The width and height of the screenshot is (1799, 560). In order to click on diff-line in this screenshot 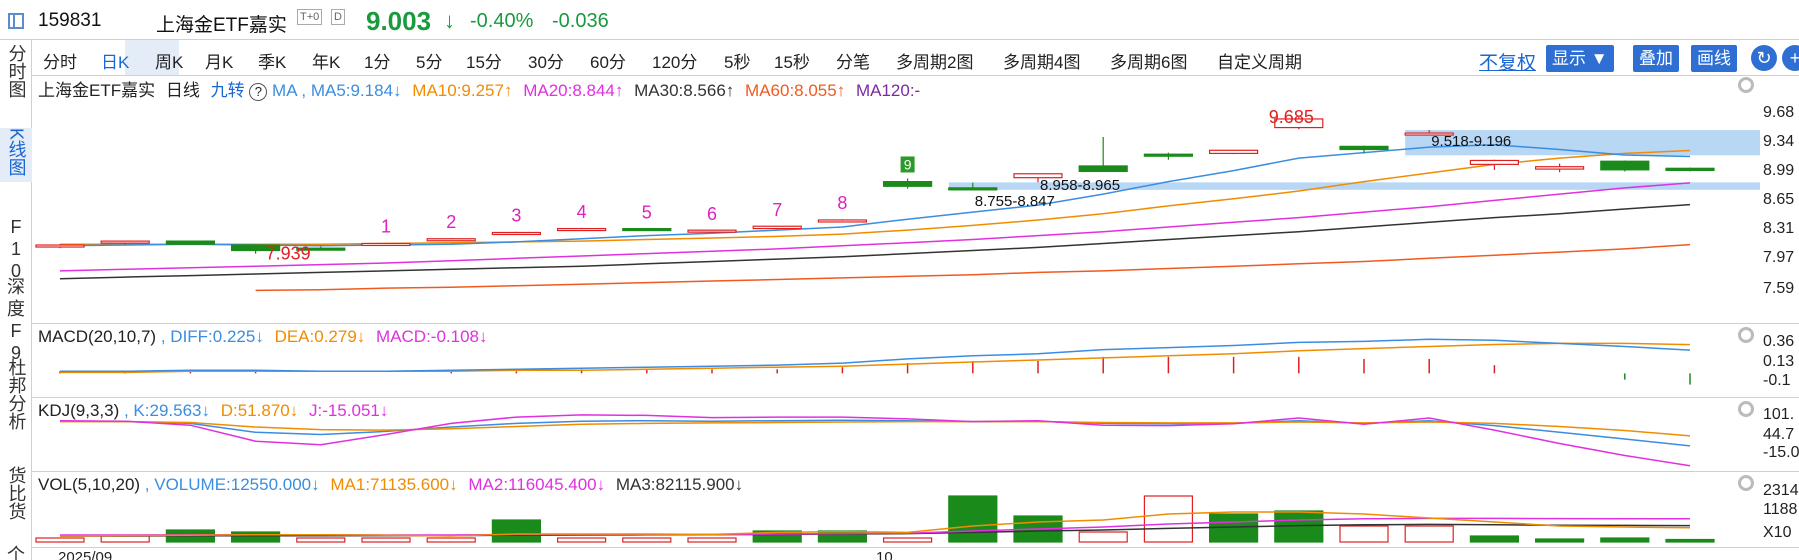, I will do `click(875, 355)`.